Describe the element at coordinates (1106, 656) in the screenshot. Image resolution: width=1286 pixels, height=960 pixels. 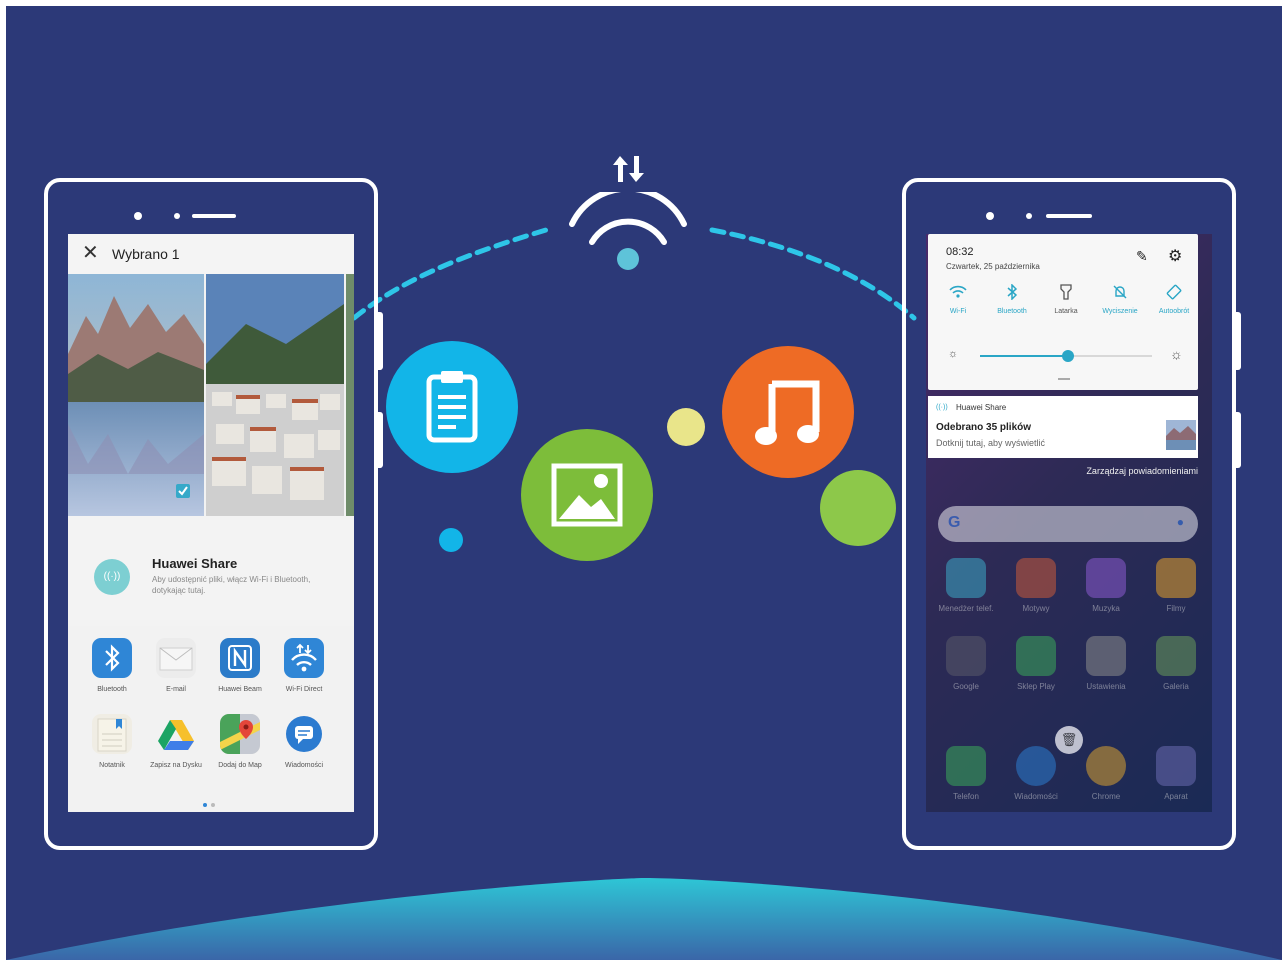
I see `settings-icon` at that location.